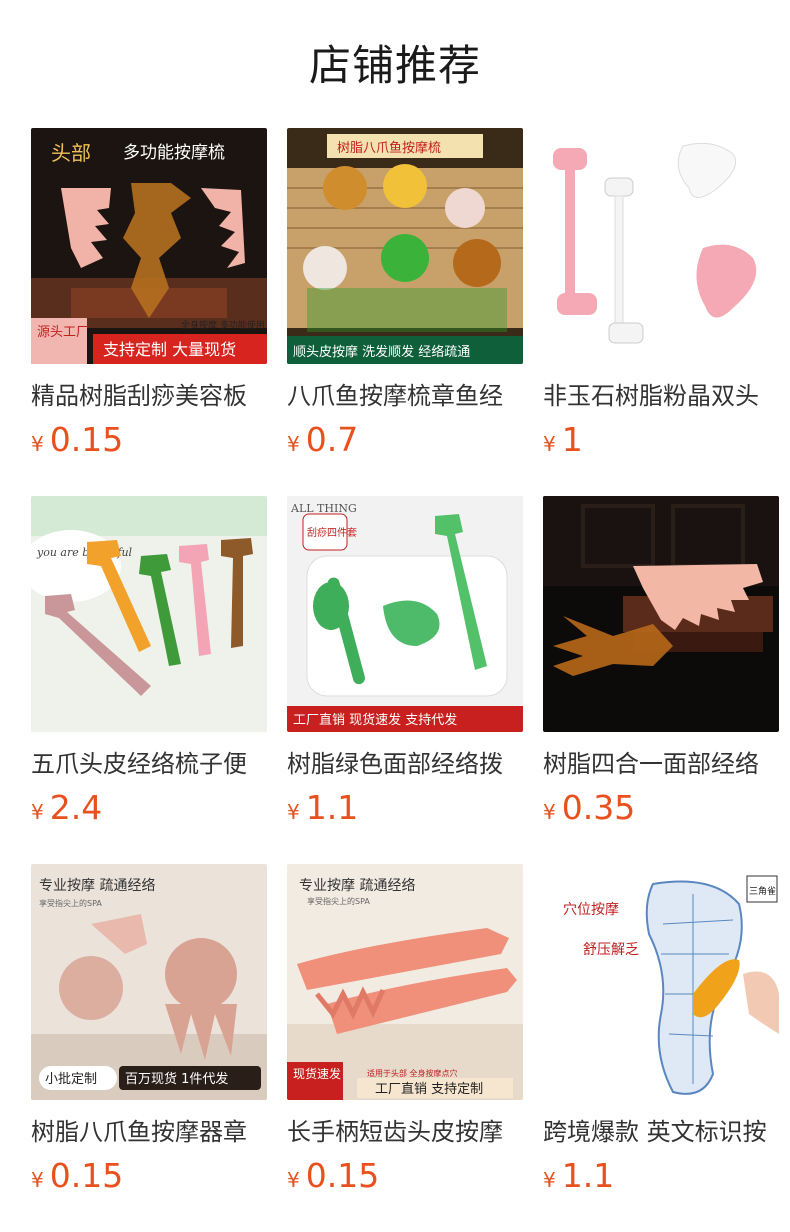 The width and height of the screenshot is (790, 1232). What do you see at coordinates (149, 246) in the screenshot?
I see `product-image: 头部 多功能按摩梳 源头工厂 支持定制 大量现货 全身按摩 多功能使用` at bounding box center [149, 246].